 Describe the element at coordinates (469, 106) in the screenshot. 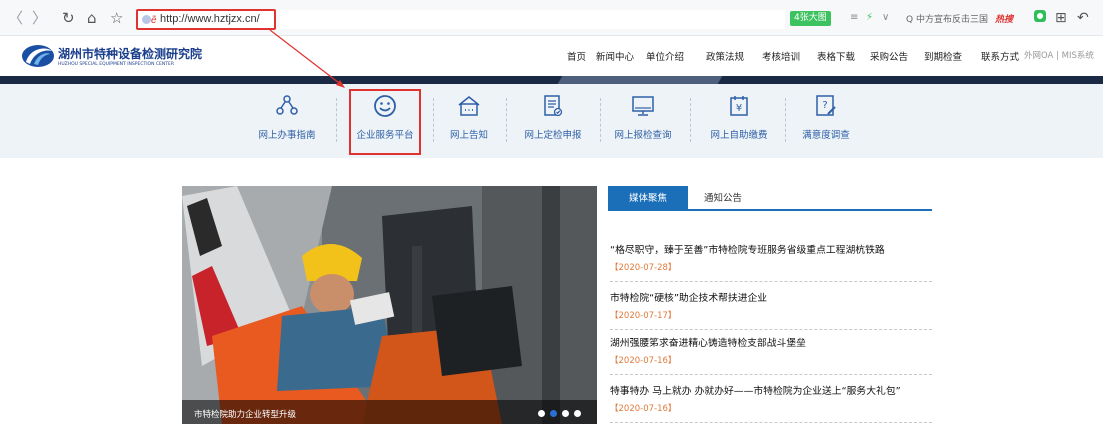

I see `house-notice-icon` at that location.